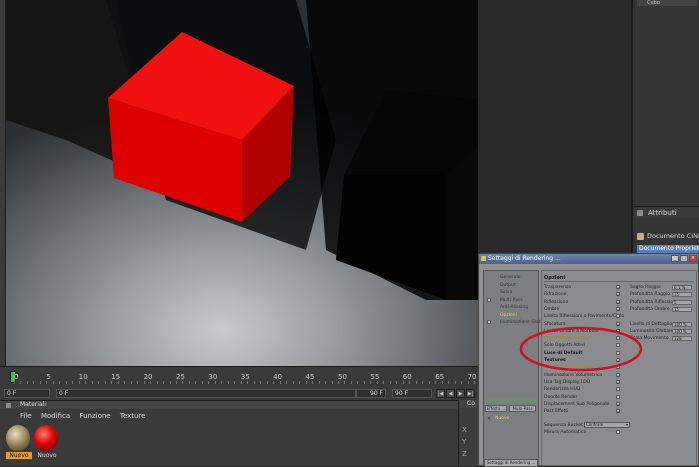  Describe the element at coordinates (26, 416) in the screenshot. I see `menu-file: File` at that location.